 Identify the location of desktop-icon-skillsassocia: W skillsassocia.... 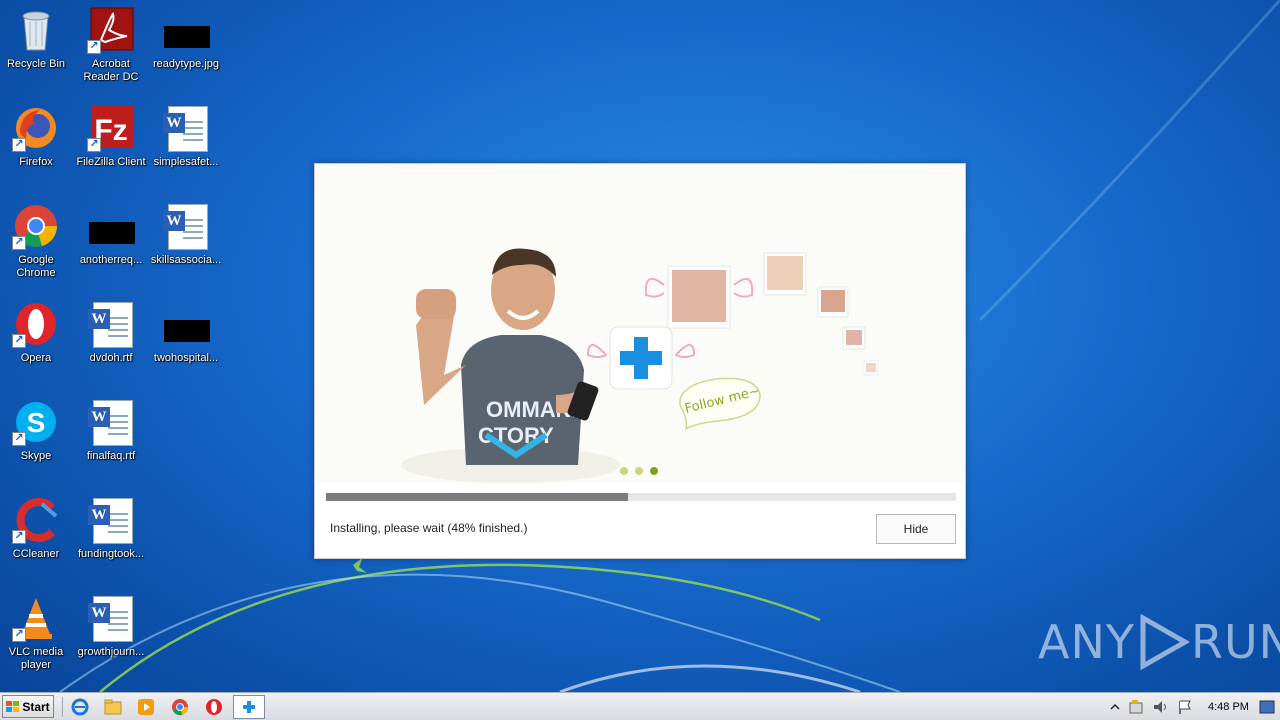
(186, 234).